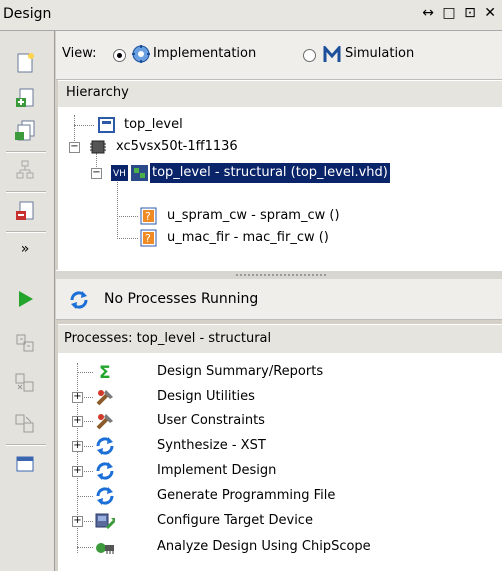 The height and width of the screenshot is (571, 502). I want to click on process-label: Analyze Design Using ChipScope, so click(264, 546).